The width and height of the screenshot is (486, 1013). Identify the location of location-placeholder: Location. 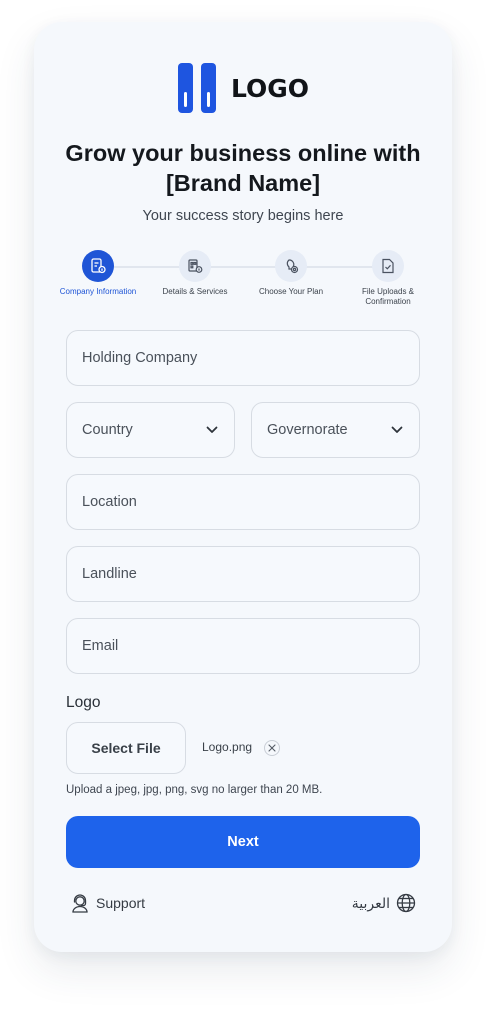
(109, 502).